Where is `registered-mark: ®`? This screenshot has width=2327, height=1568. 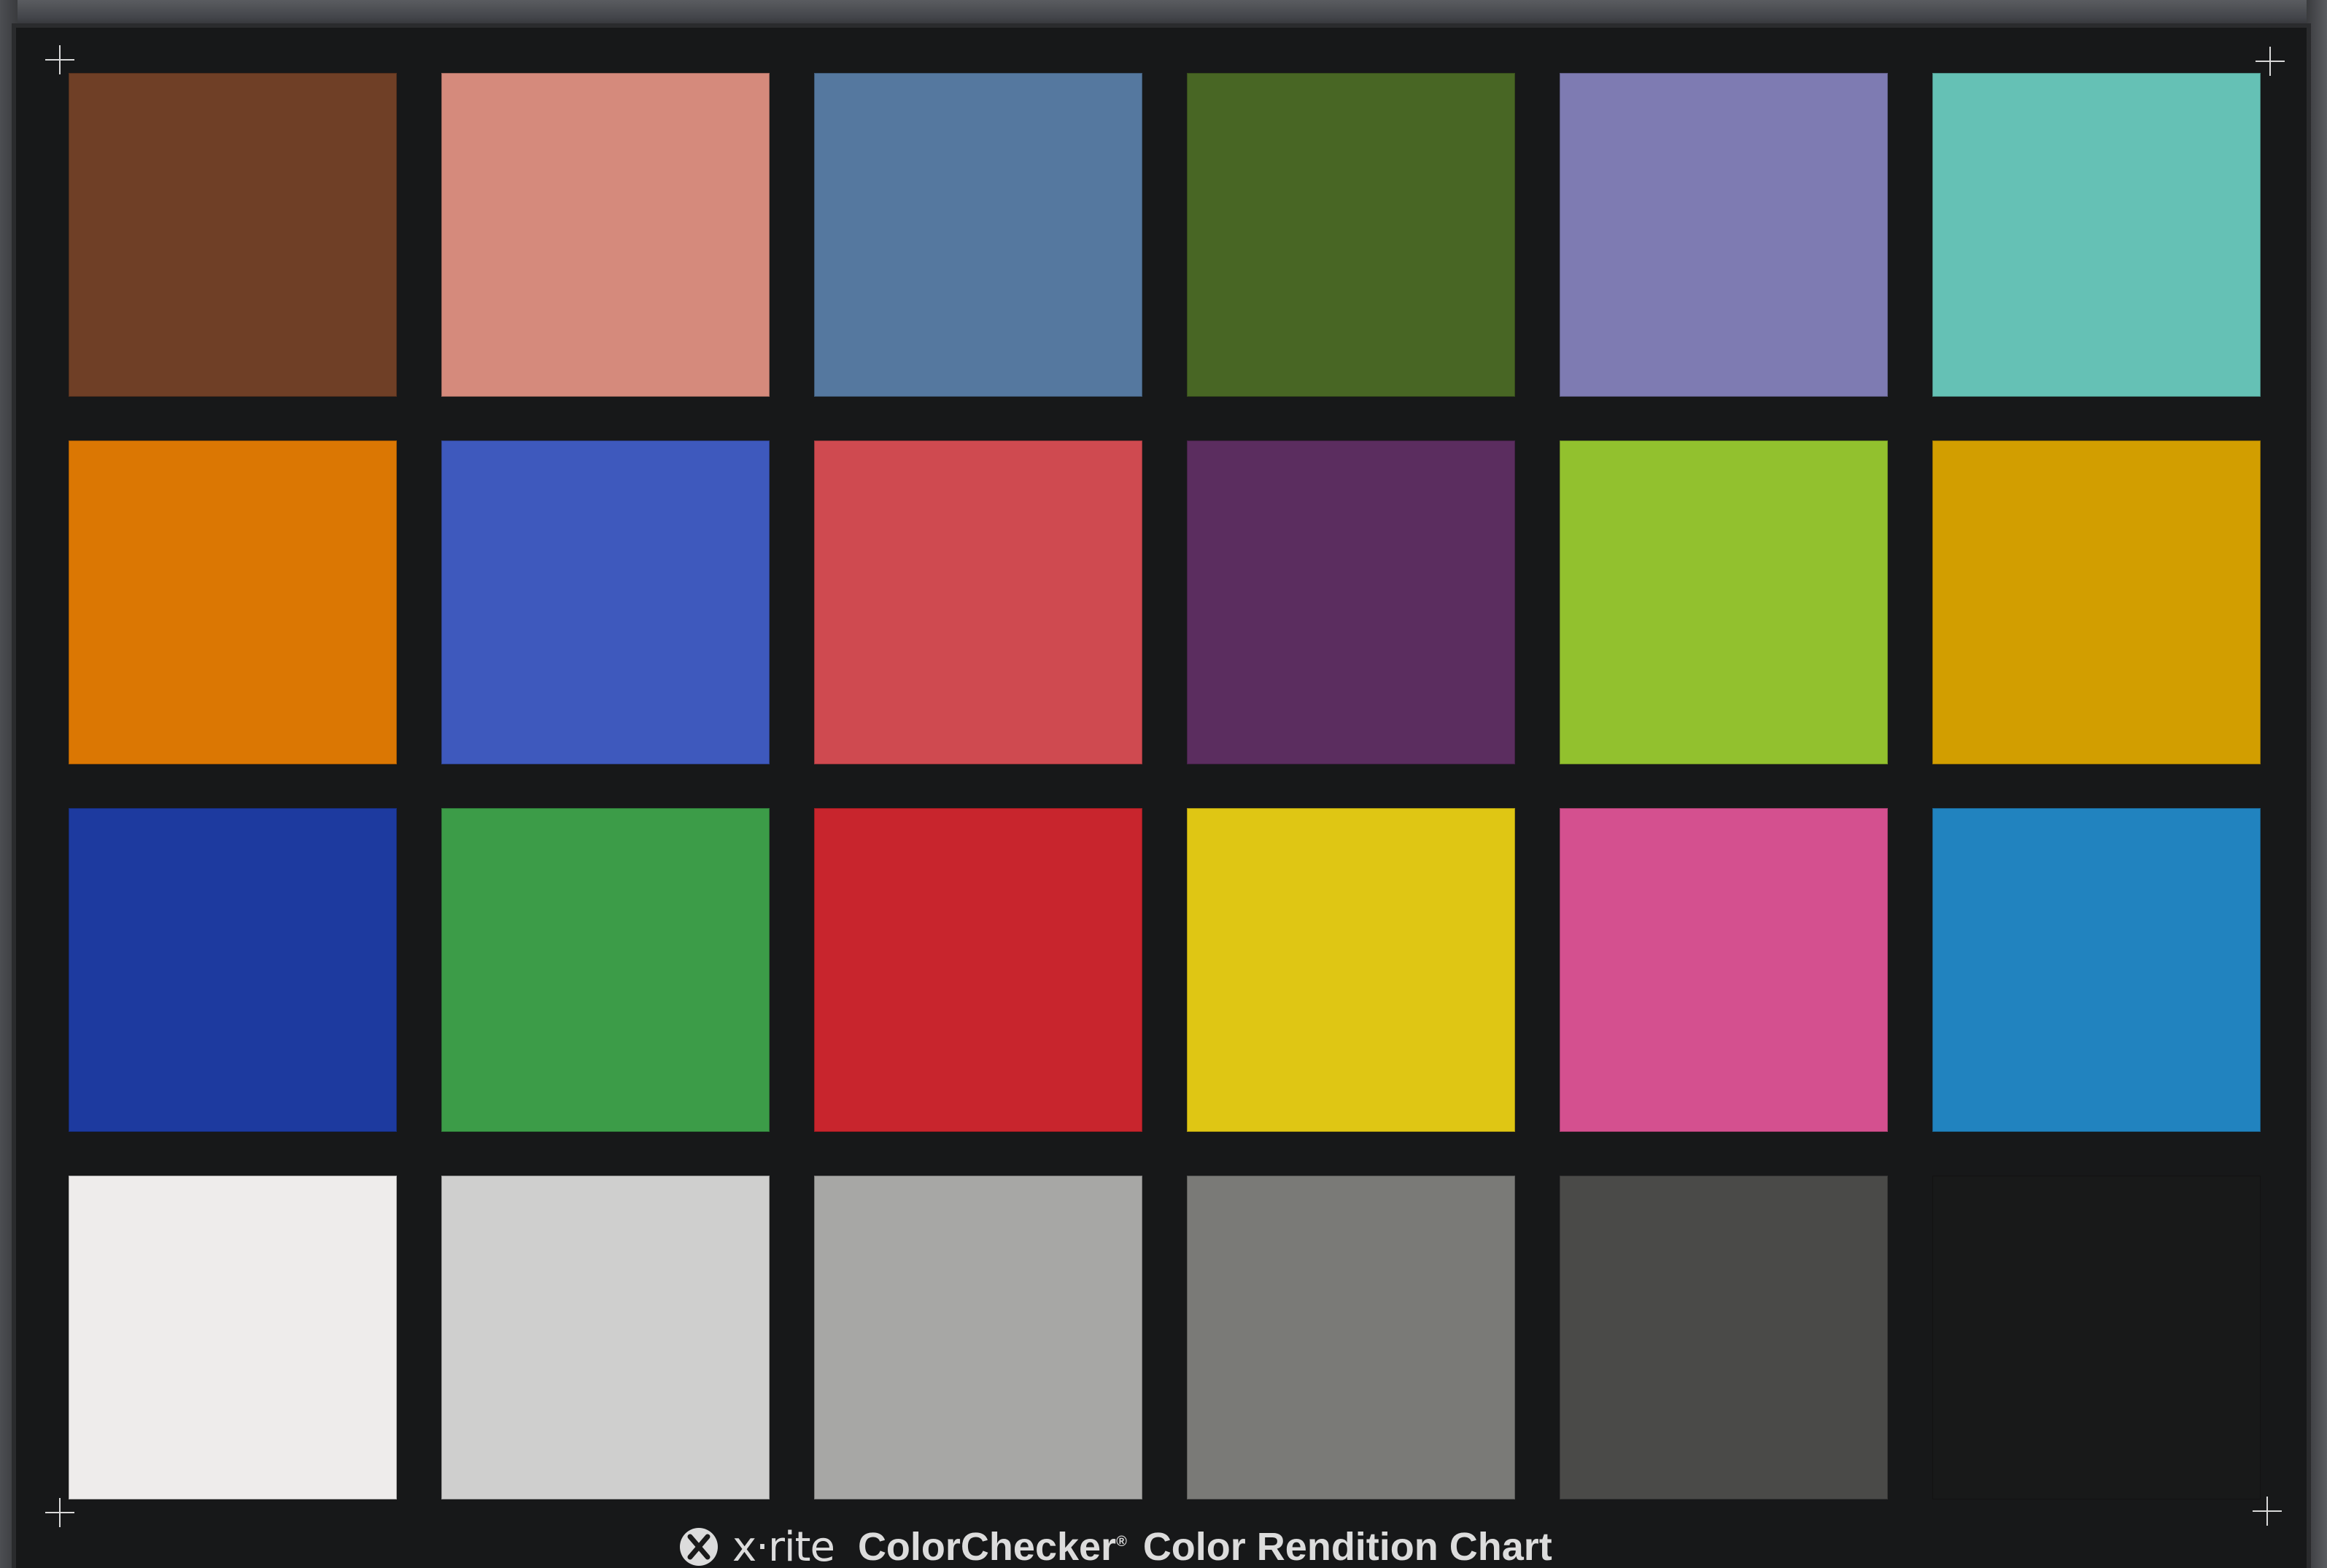
registered-mark: ® is located at coordinates (1121, 1542).